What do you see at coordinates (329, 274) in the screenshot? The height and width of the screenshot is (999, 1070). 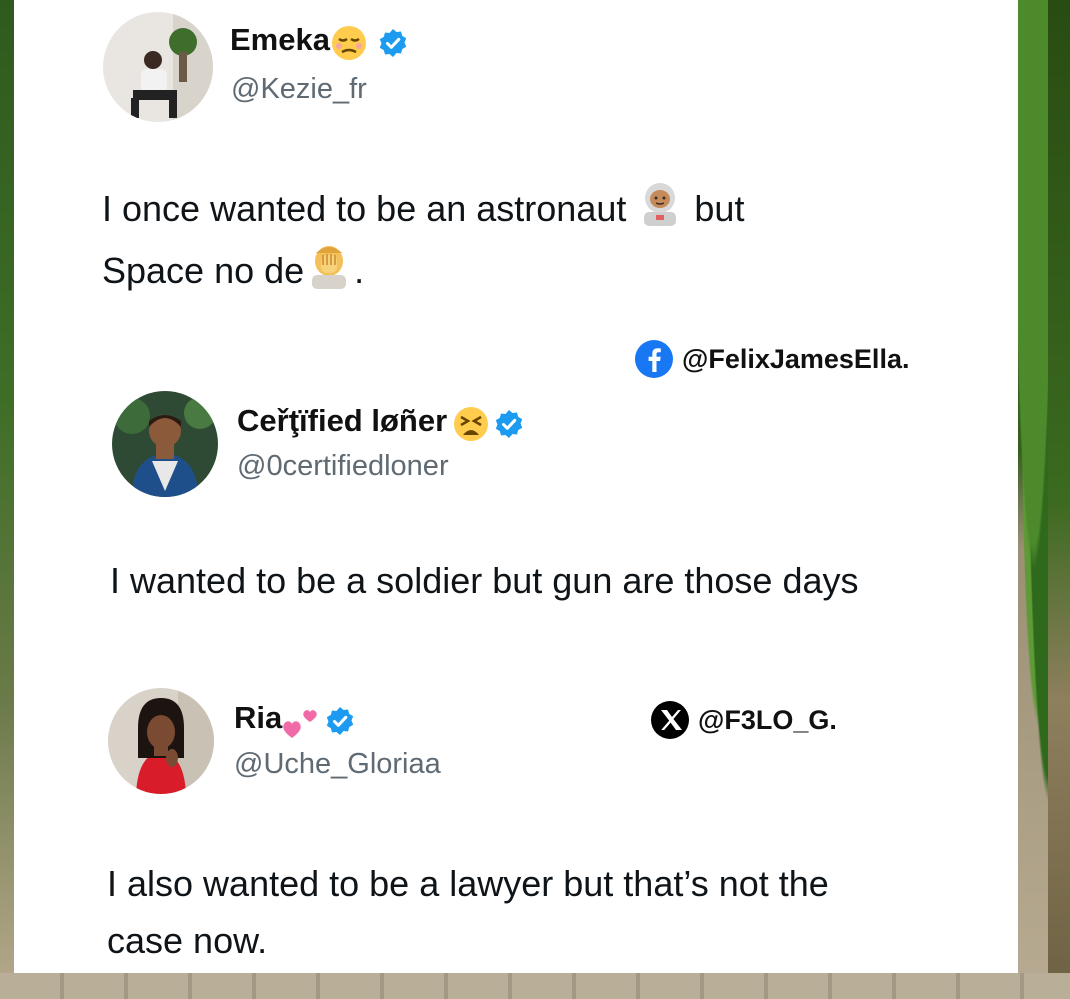 I see `face-palm-emoji-icon` at bounding box center [329, 274].